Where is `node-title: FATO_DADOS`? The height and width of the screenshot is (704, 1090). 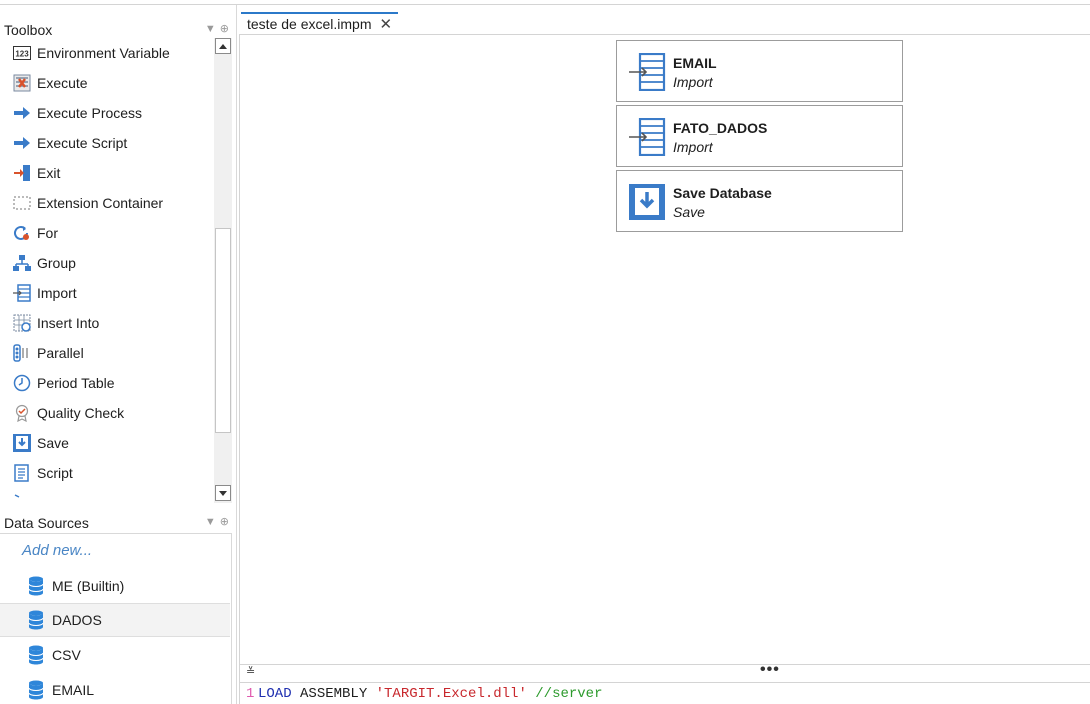
node-title: FATO_DADOS is located at coordinates (720, 128).